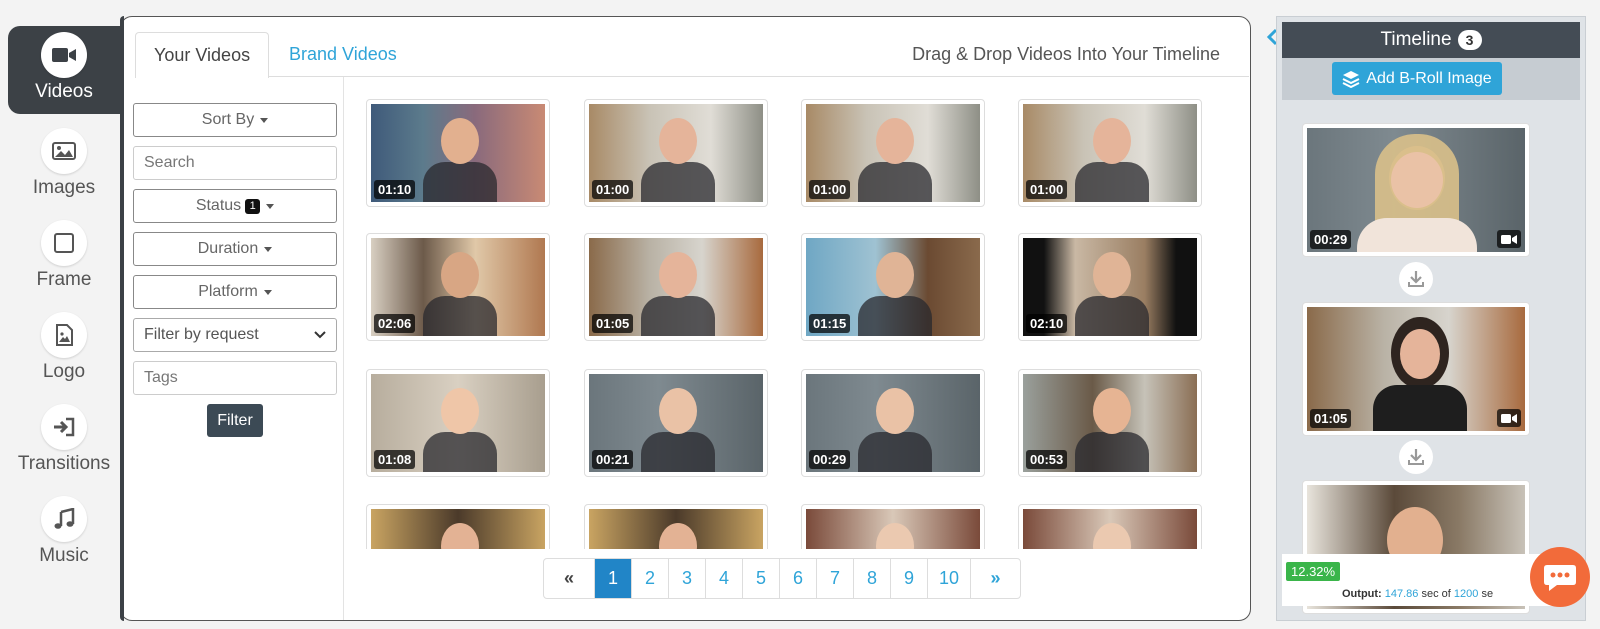 Image resolution: width=1600 pixels, height=629 pixels. I want to click on video-preview-image: 01:15, so click(893, 287).